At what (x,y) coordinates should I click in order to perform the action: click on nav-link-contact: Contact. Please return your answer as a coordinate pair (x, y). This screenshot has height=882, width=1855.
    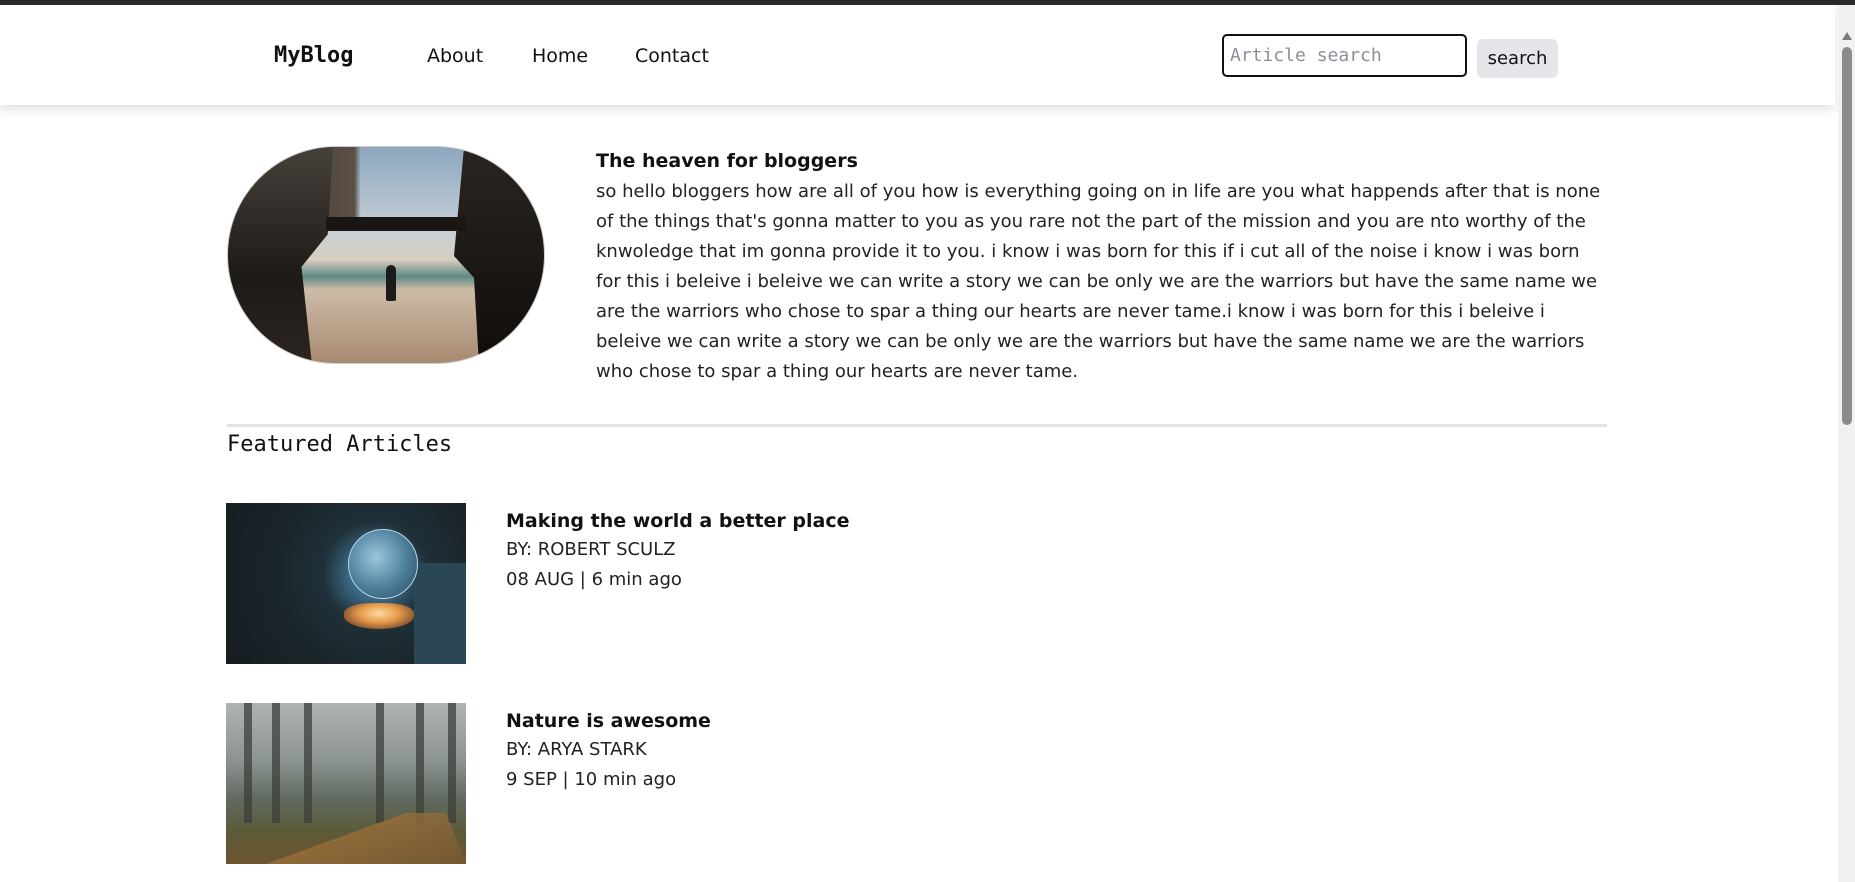
    Looking at the image, I should click on (672, 56).